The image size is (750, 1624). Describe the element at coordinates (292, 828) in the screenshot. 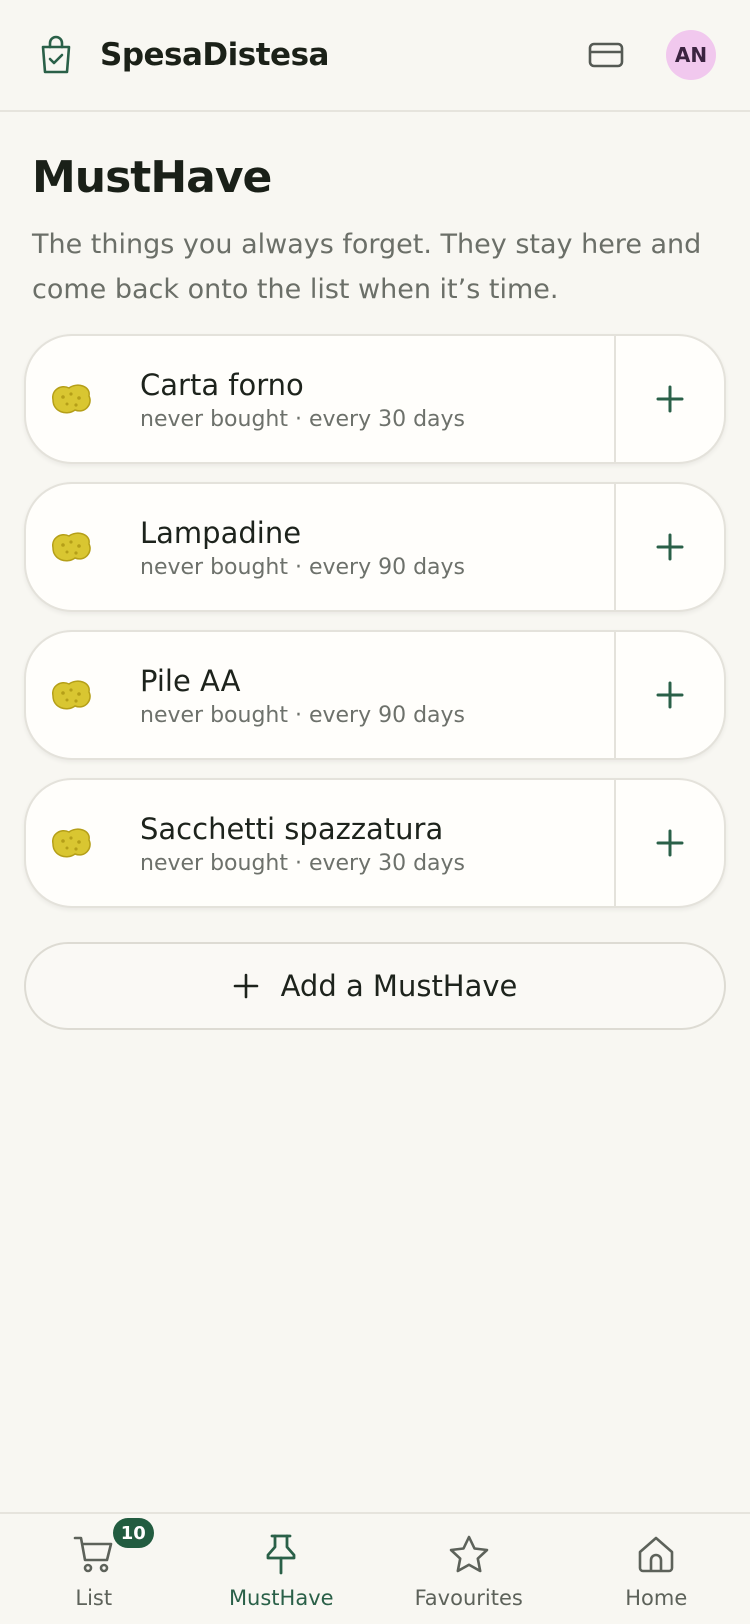

I see `item-name: Sacchetti spazzatura` at that location.